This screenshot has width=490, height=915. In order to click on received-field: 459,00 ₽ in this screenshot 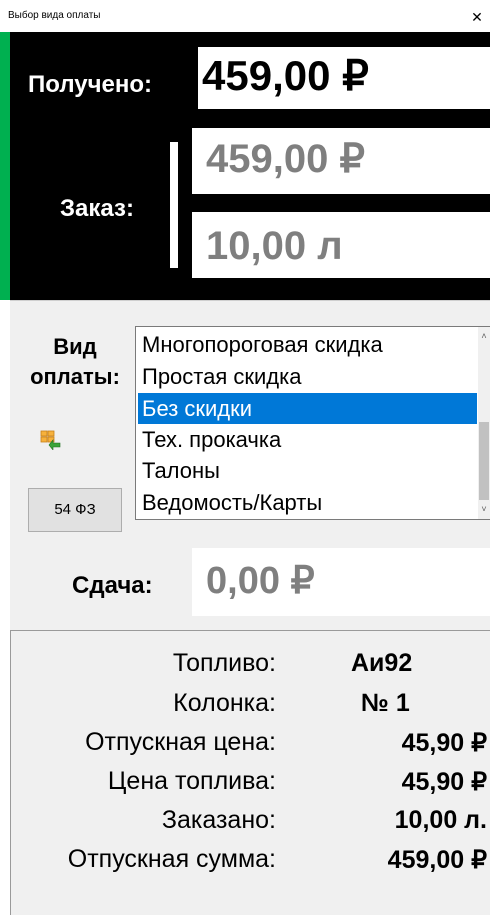, I will do `click(344, 78)`.